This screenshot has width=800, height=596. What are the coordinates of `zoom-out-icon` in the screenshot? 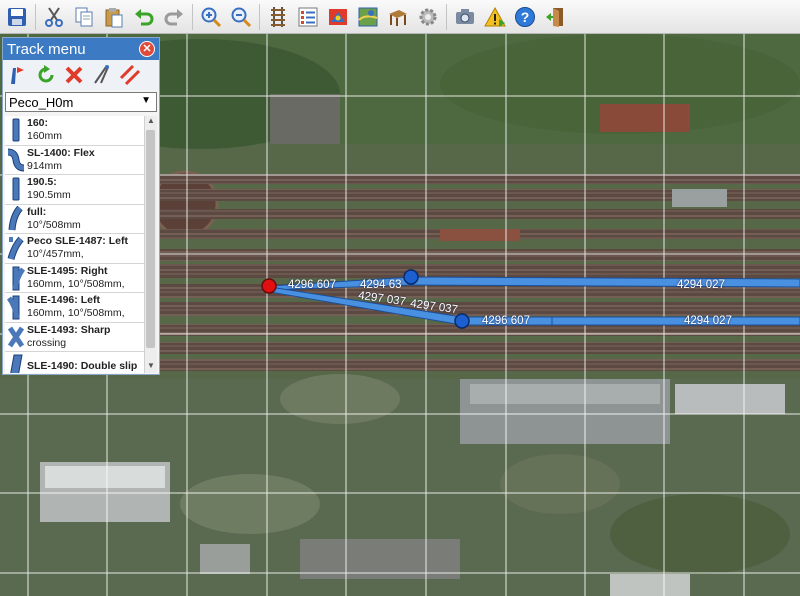 It's located at (241, 17).